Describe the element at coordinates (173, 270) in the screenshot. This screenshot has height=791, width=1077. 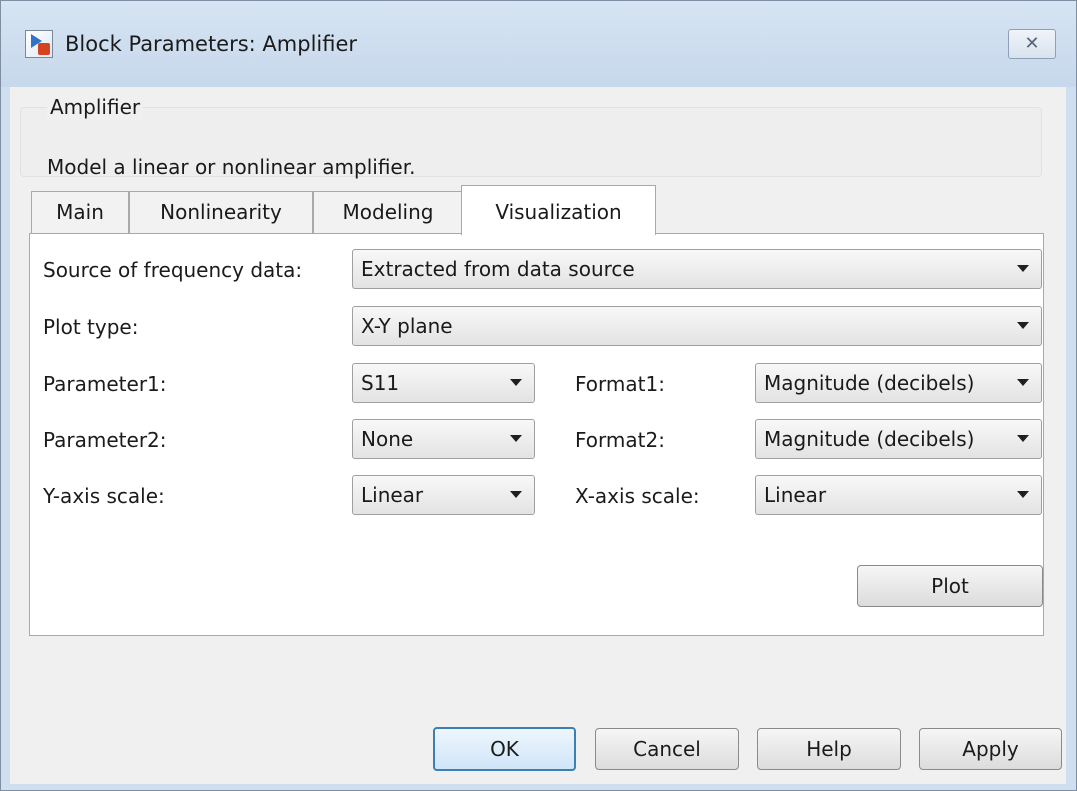
I see `source-of-frequency-data-label: Source of frequency data:` at that location.